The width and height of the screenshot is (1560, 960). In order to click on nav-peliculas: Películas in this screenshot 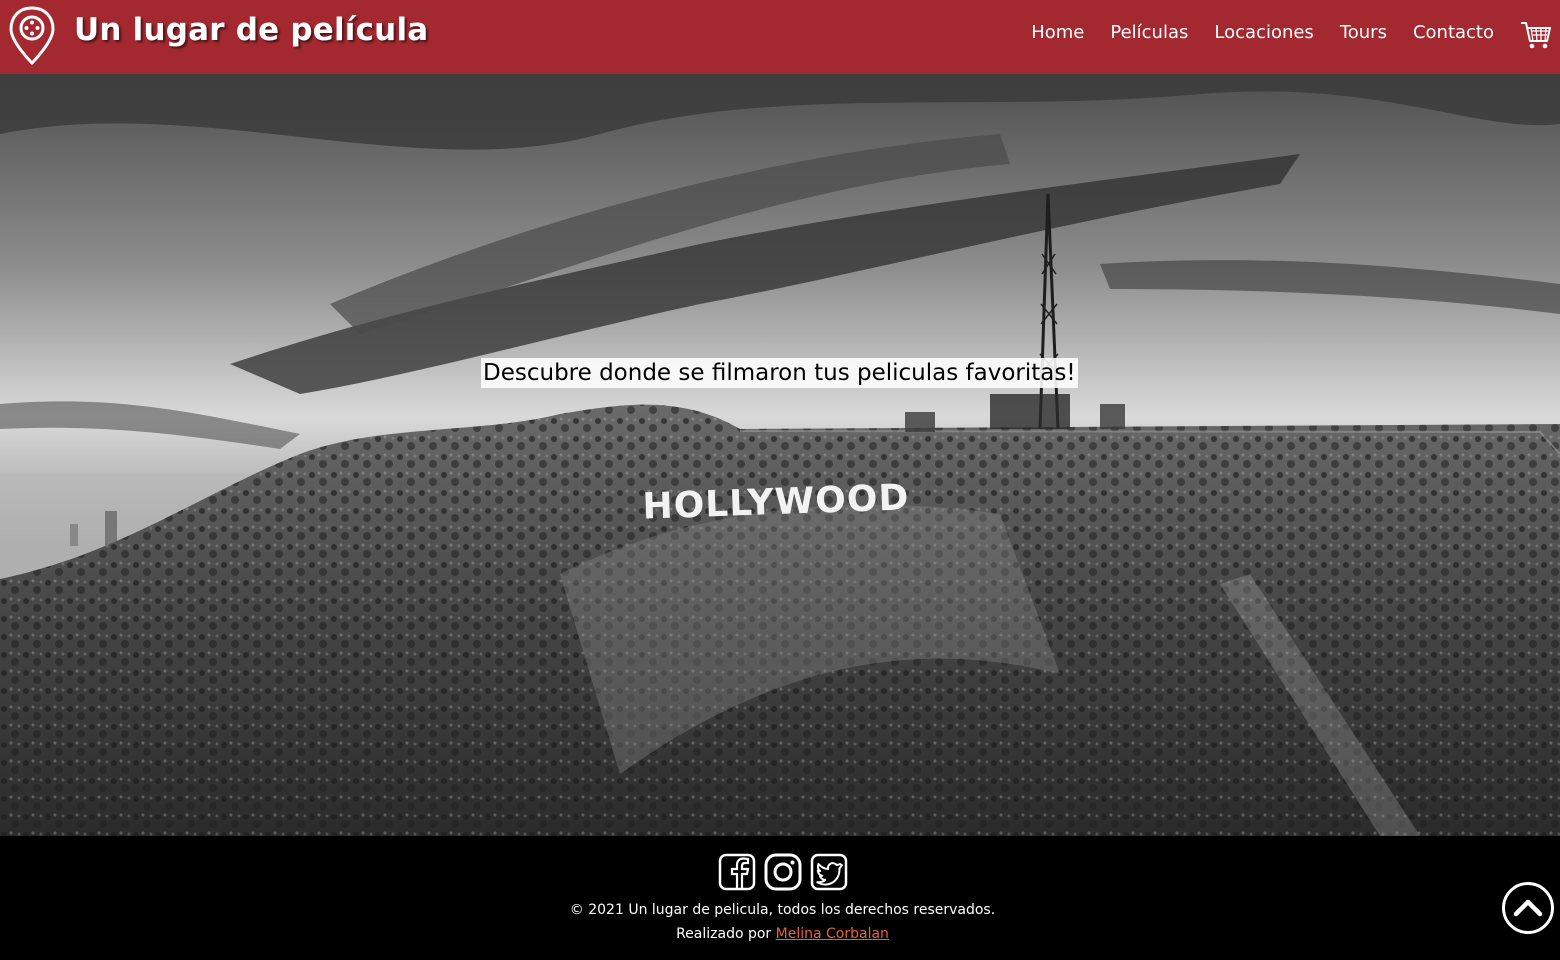, I will do `click(1149, 33)`.